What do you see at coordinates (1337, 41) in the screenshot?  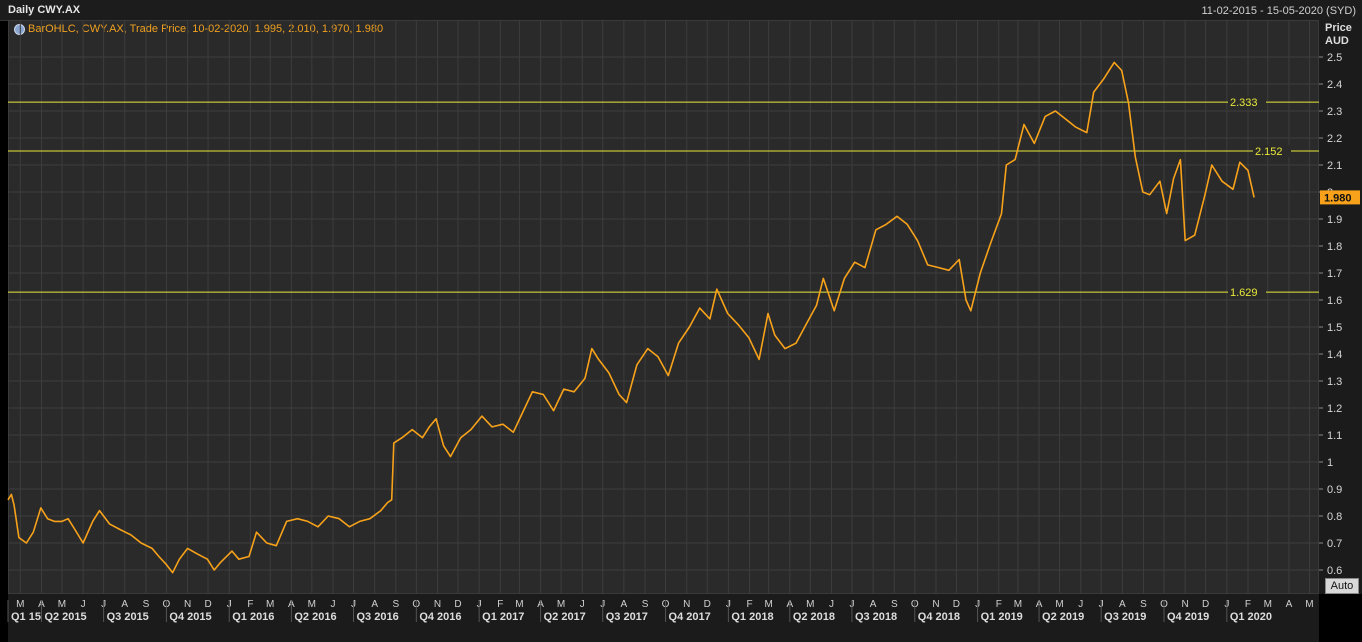 I see `y-axis-title-currency: AUD` at bounding box center [1337, 41].